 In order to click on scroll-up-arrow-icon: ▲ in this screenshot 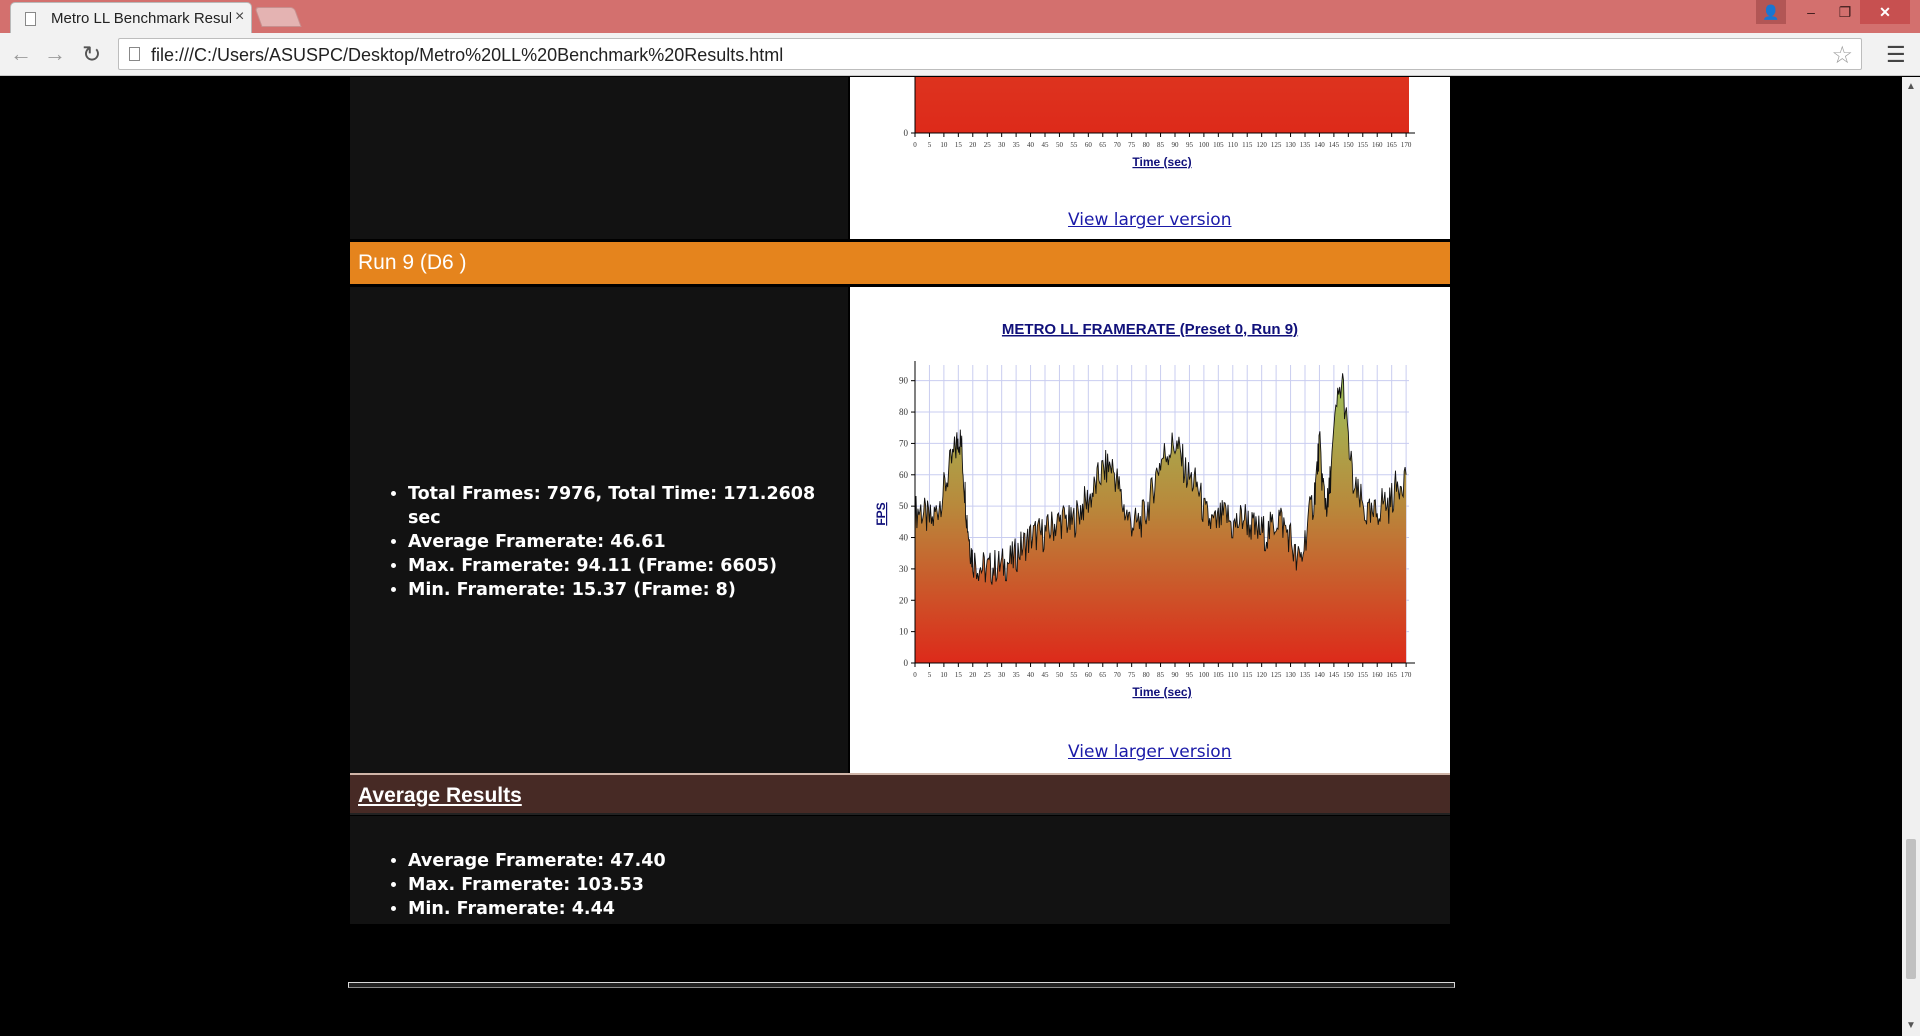, I will do `click(1911, 86)`.